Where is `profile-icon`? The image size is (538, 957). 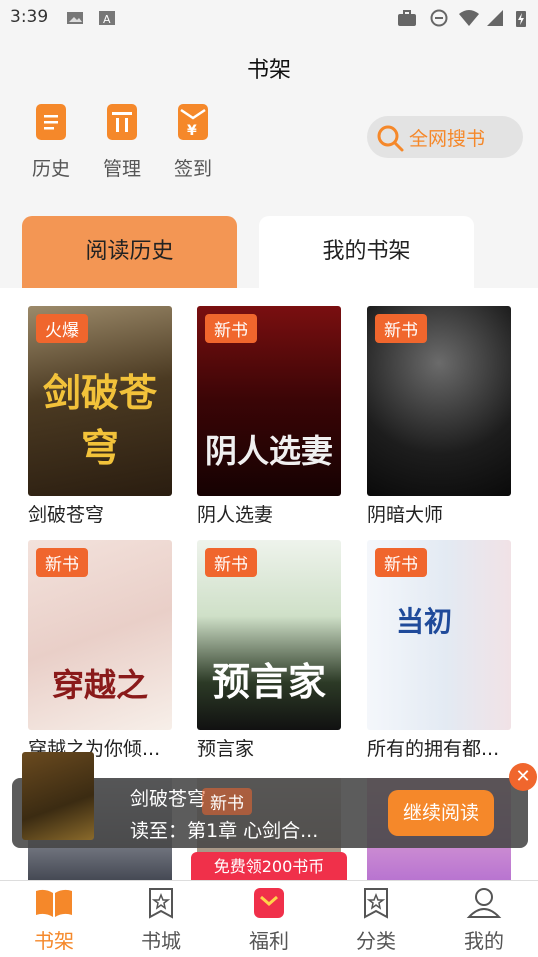
profile-icon is located at coordinates (484, 905).